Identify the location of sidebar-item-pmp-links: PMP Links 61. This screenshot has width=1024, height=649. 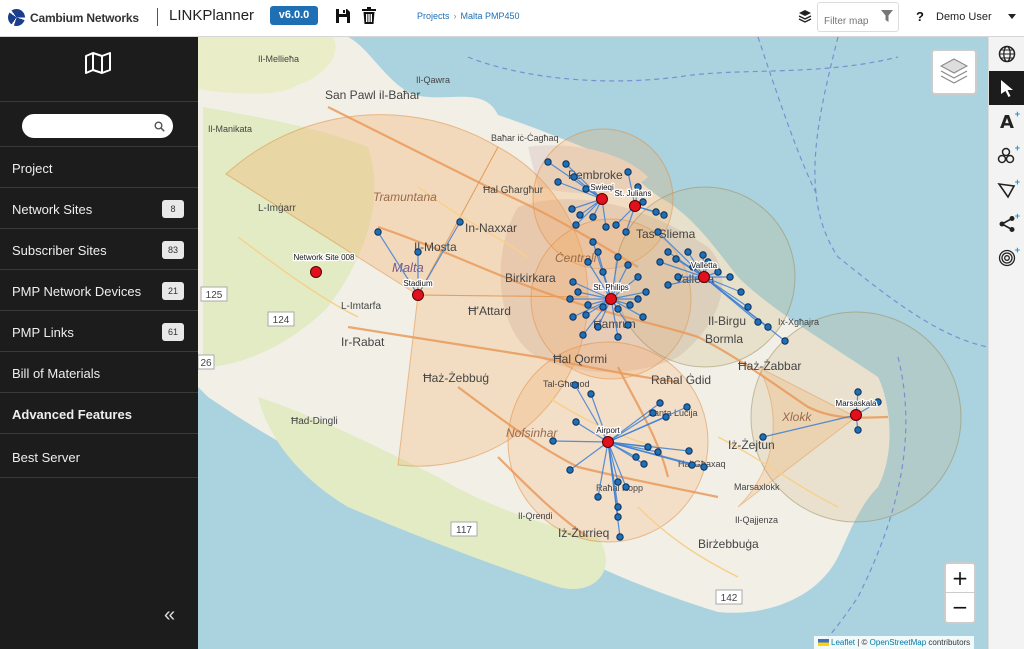
(99, 331).